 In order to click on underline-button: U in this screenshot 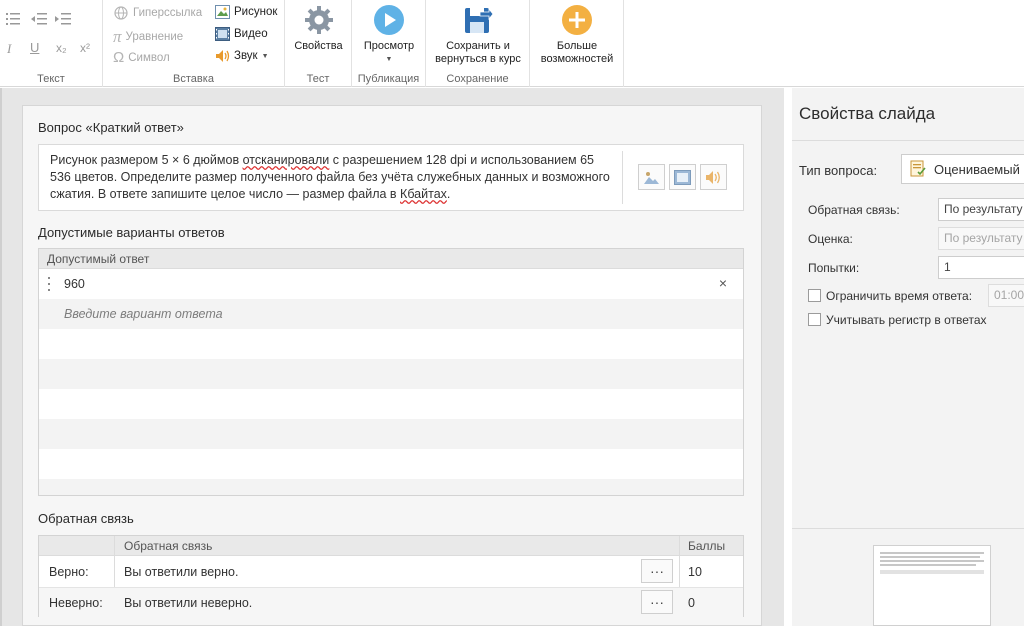, I will do `click(34, 47)`.